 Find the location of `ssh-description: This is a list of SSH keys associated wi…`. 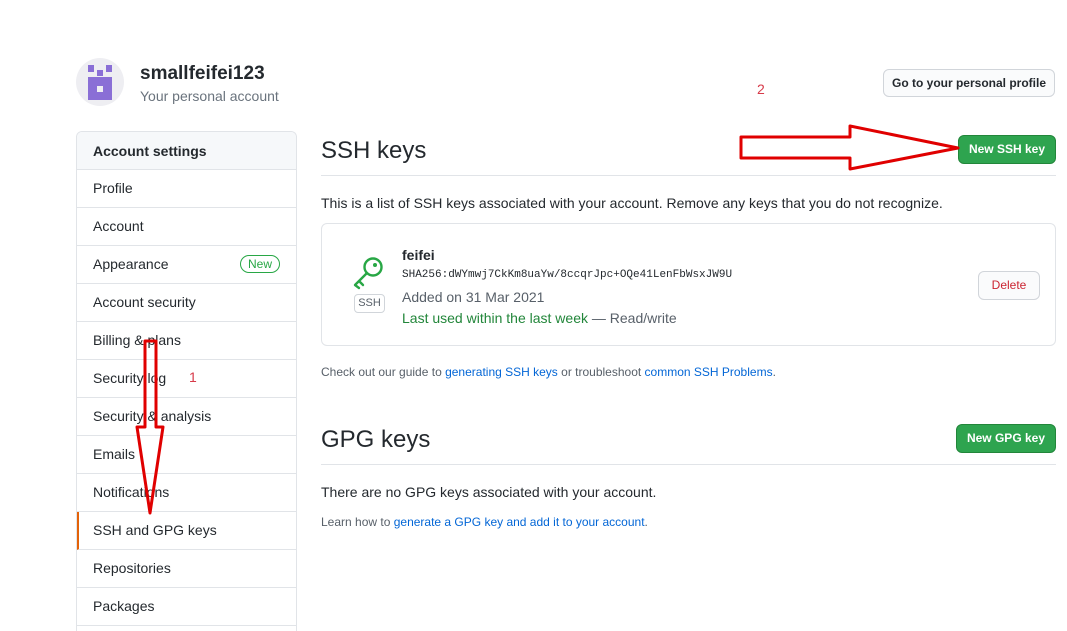

ssh-description: This is a list of SSH keys associated wi… is located at coordinates (632, 203).